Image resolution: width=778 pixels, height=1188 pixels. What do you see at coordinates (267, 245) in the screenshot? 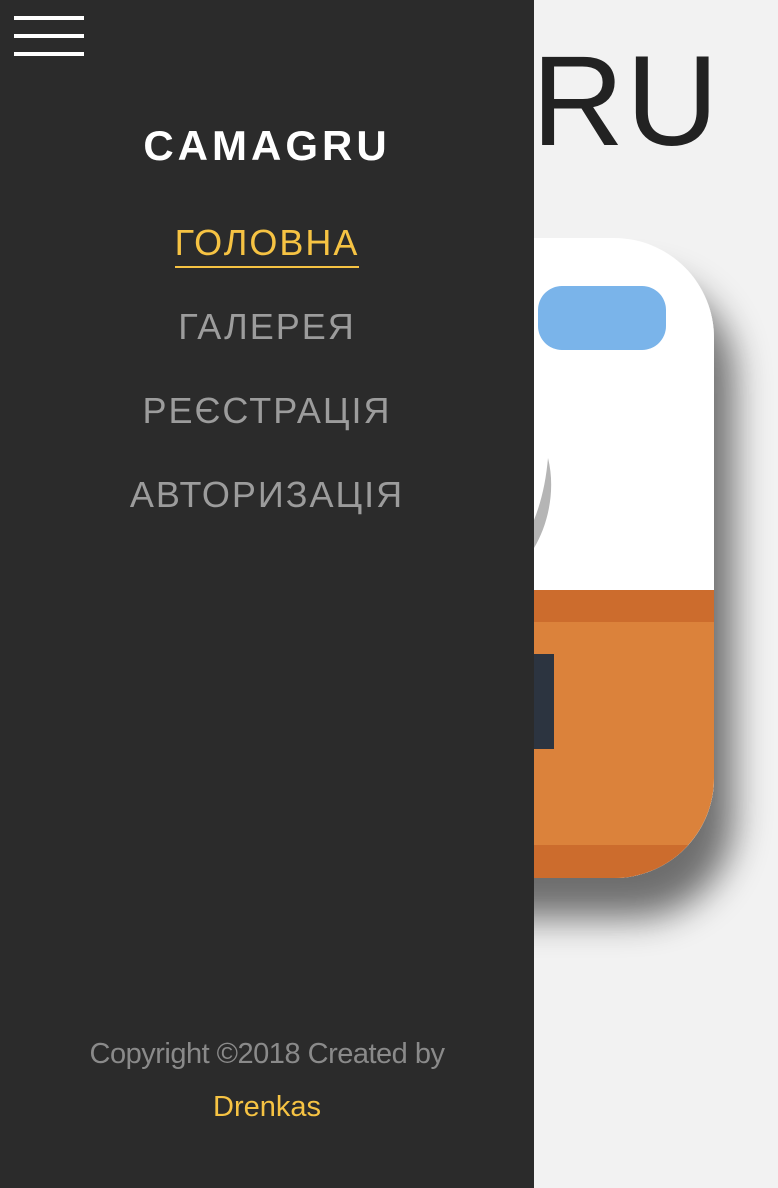
I see `nav-link-home: ГОЛОВНА` at bounding box center [267, 245].